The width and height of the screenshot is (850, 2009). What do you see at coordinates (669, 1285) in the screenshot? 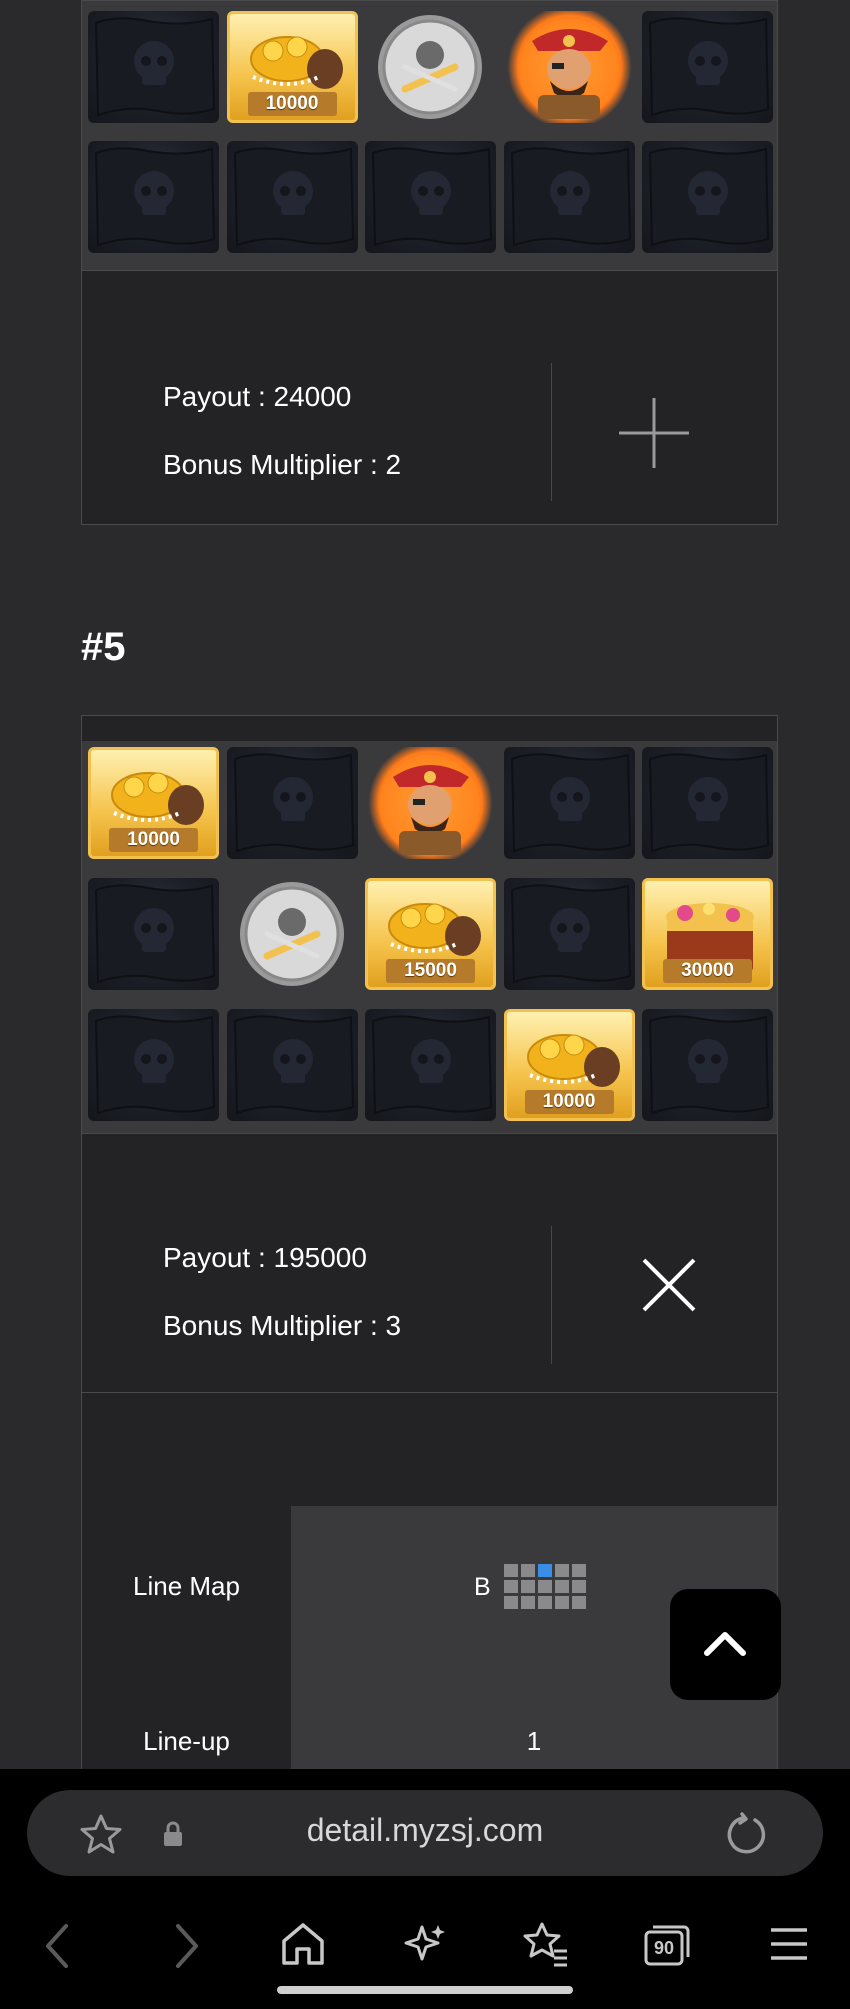
I see `close-icon` at bounding box center [669, 1285].